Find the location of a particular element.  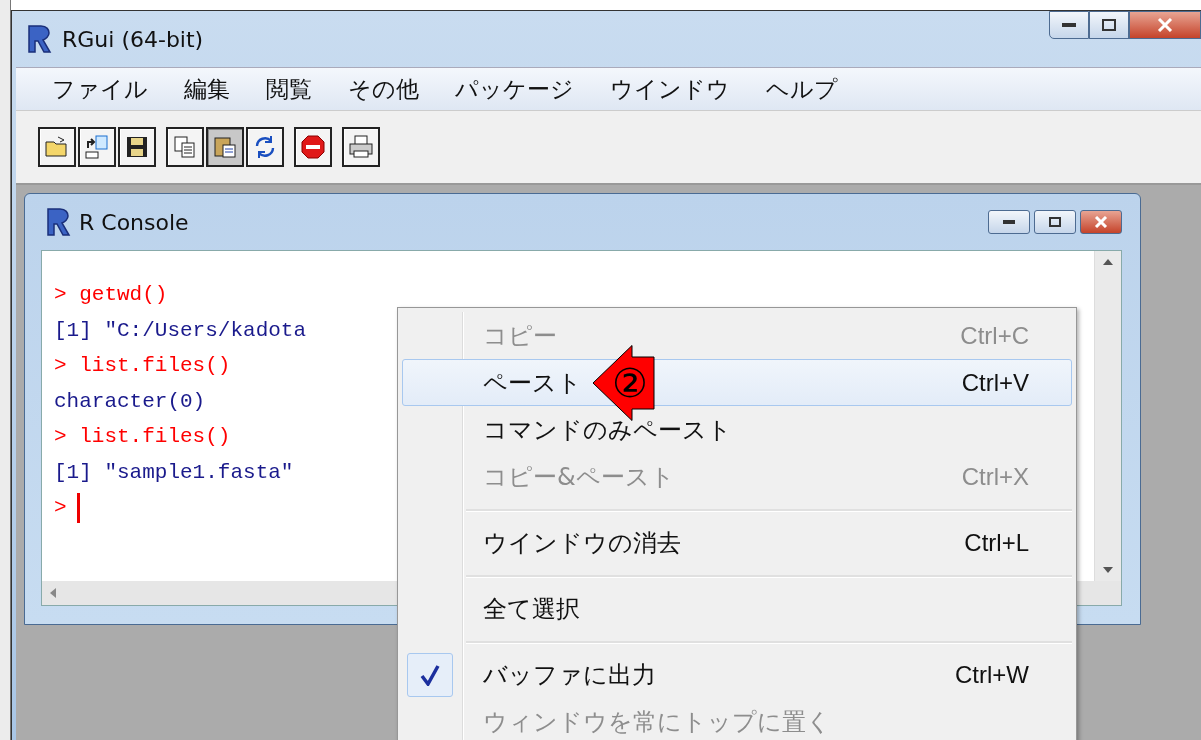

context-menu-item: バッファに出力 Ctrl+W is located at coordinates (737, 675).